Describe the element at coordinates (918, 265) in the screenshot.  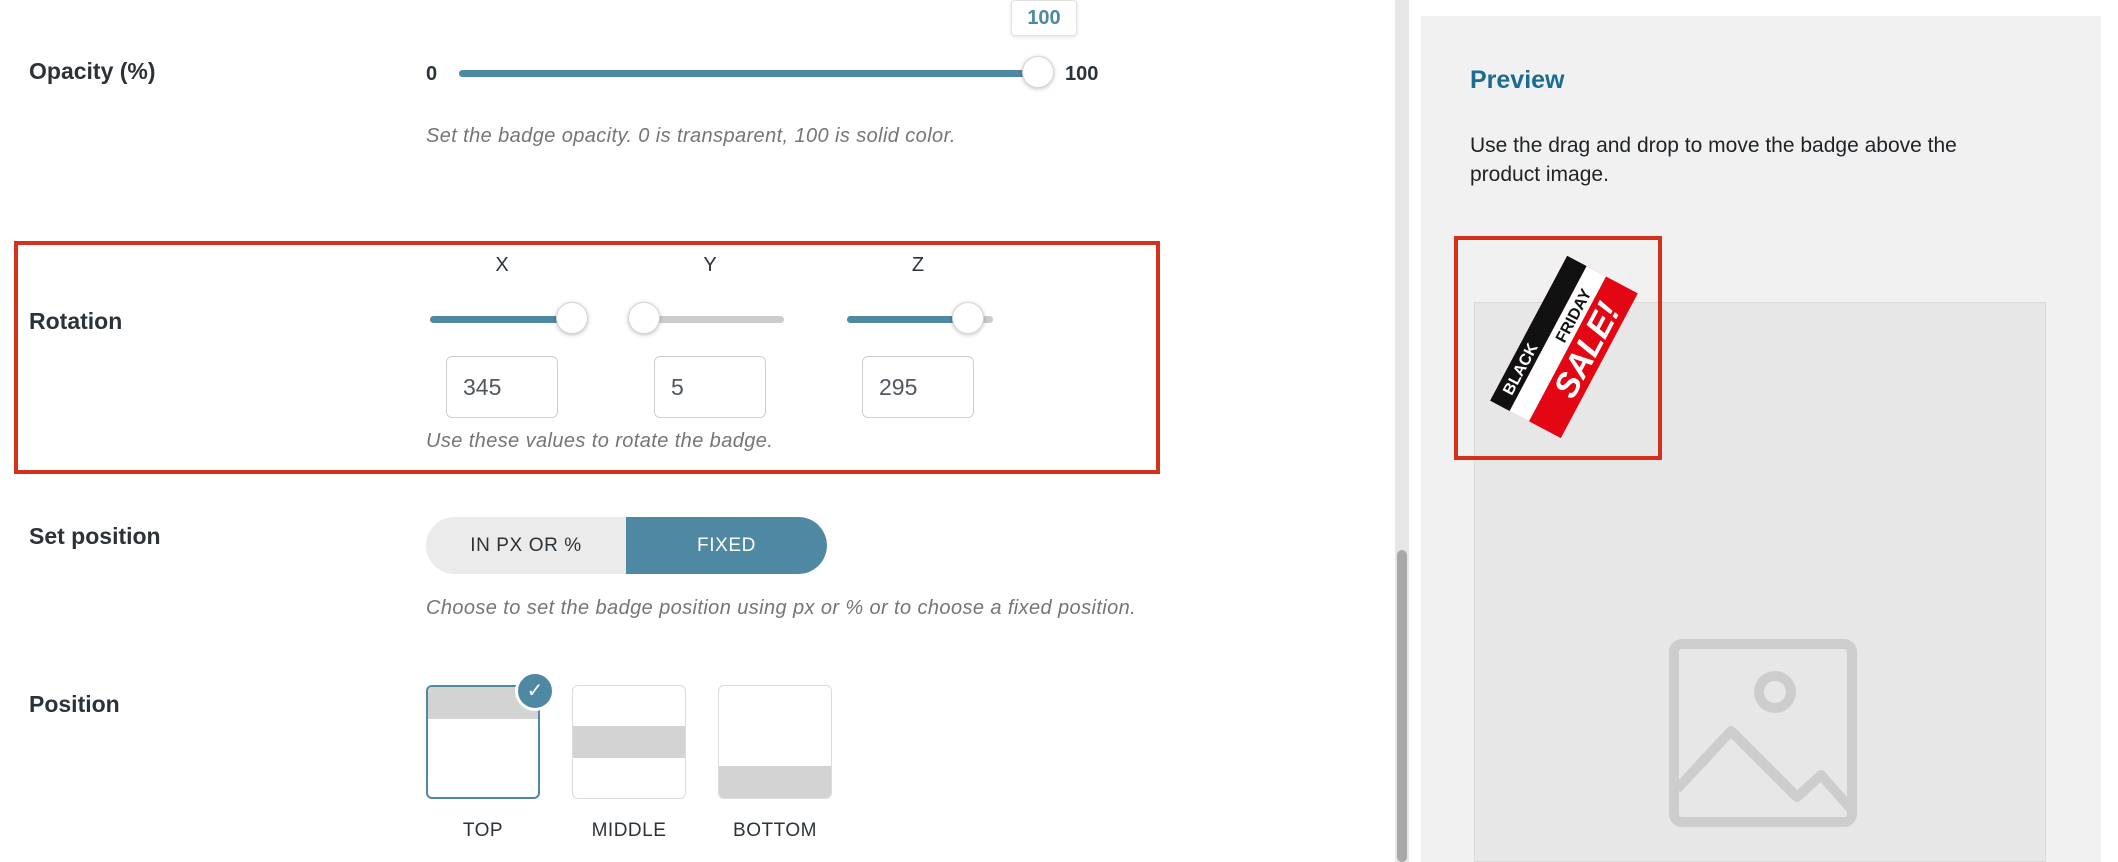
I see `rotation-z-label: Z` at that location.